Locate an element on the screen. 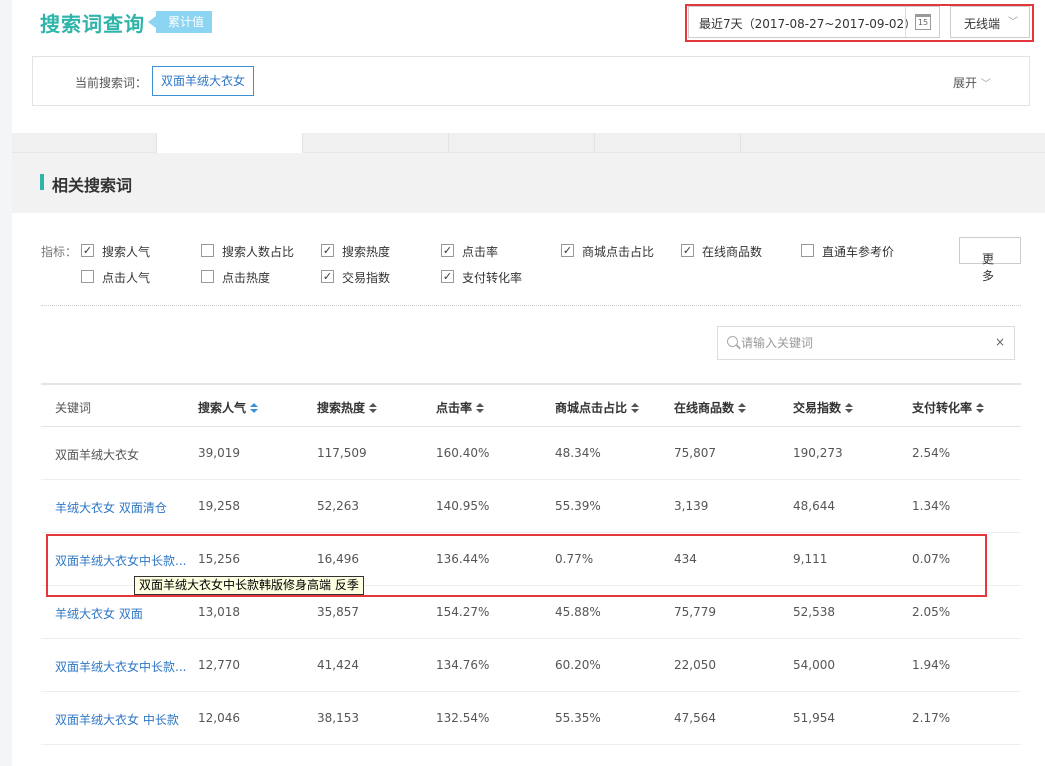 This screenshot has width=1045, height=766. current-keyword-tag: 双面羊绒大衣女 is located at coordinates (203, 81).